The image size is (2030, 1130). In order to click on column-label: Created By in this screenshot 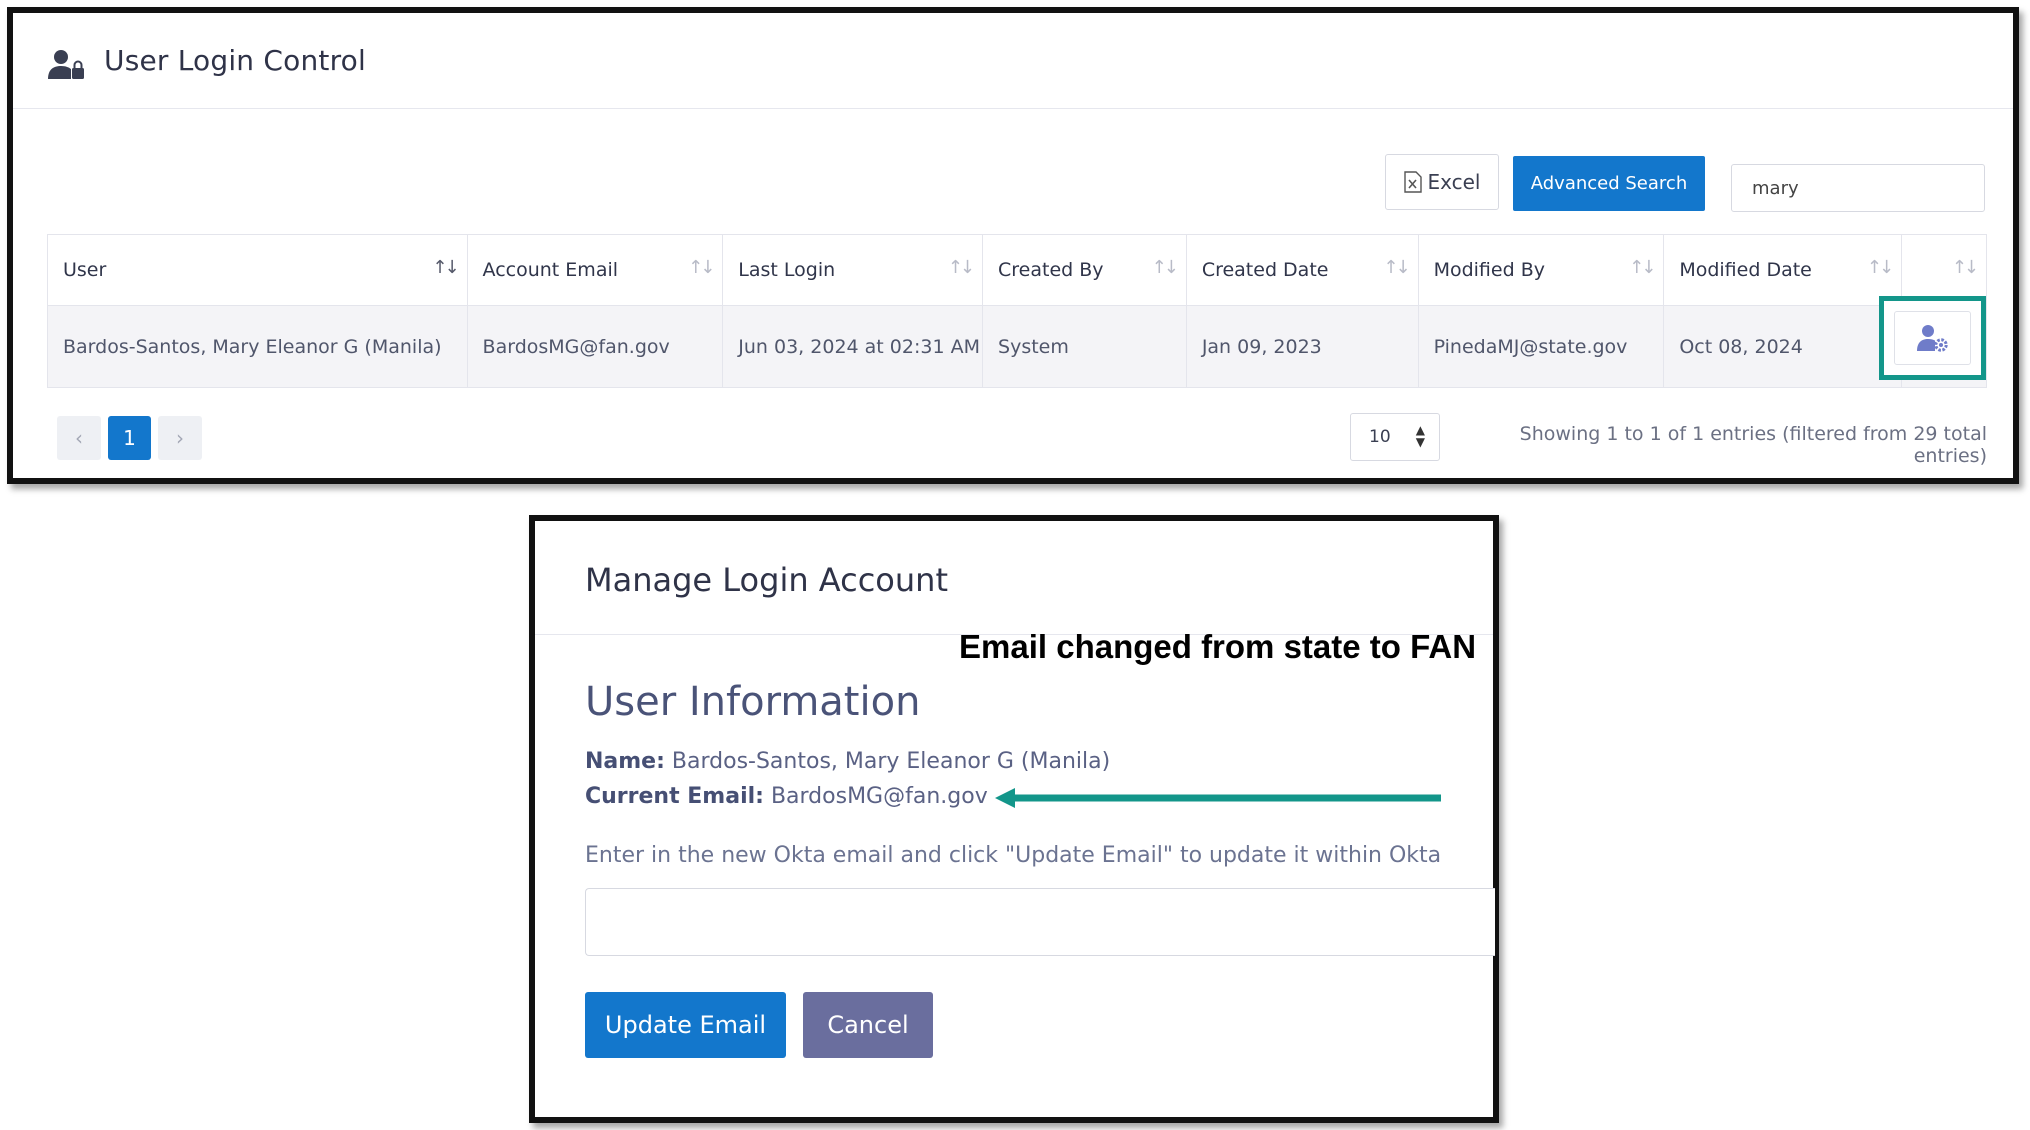, I will do `click(1051, 270)`.